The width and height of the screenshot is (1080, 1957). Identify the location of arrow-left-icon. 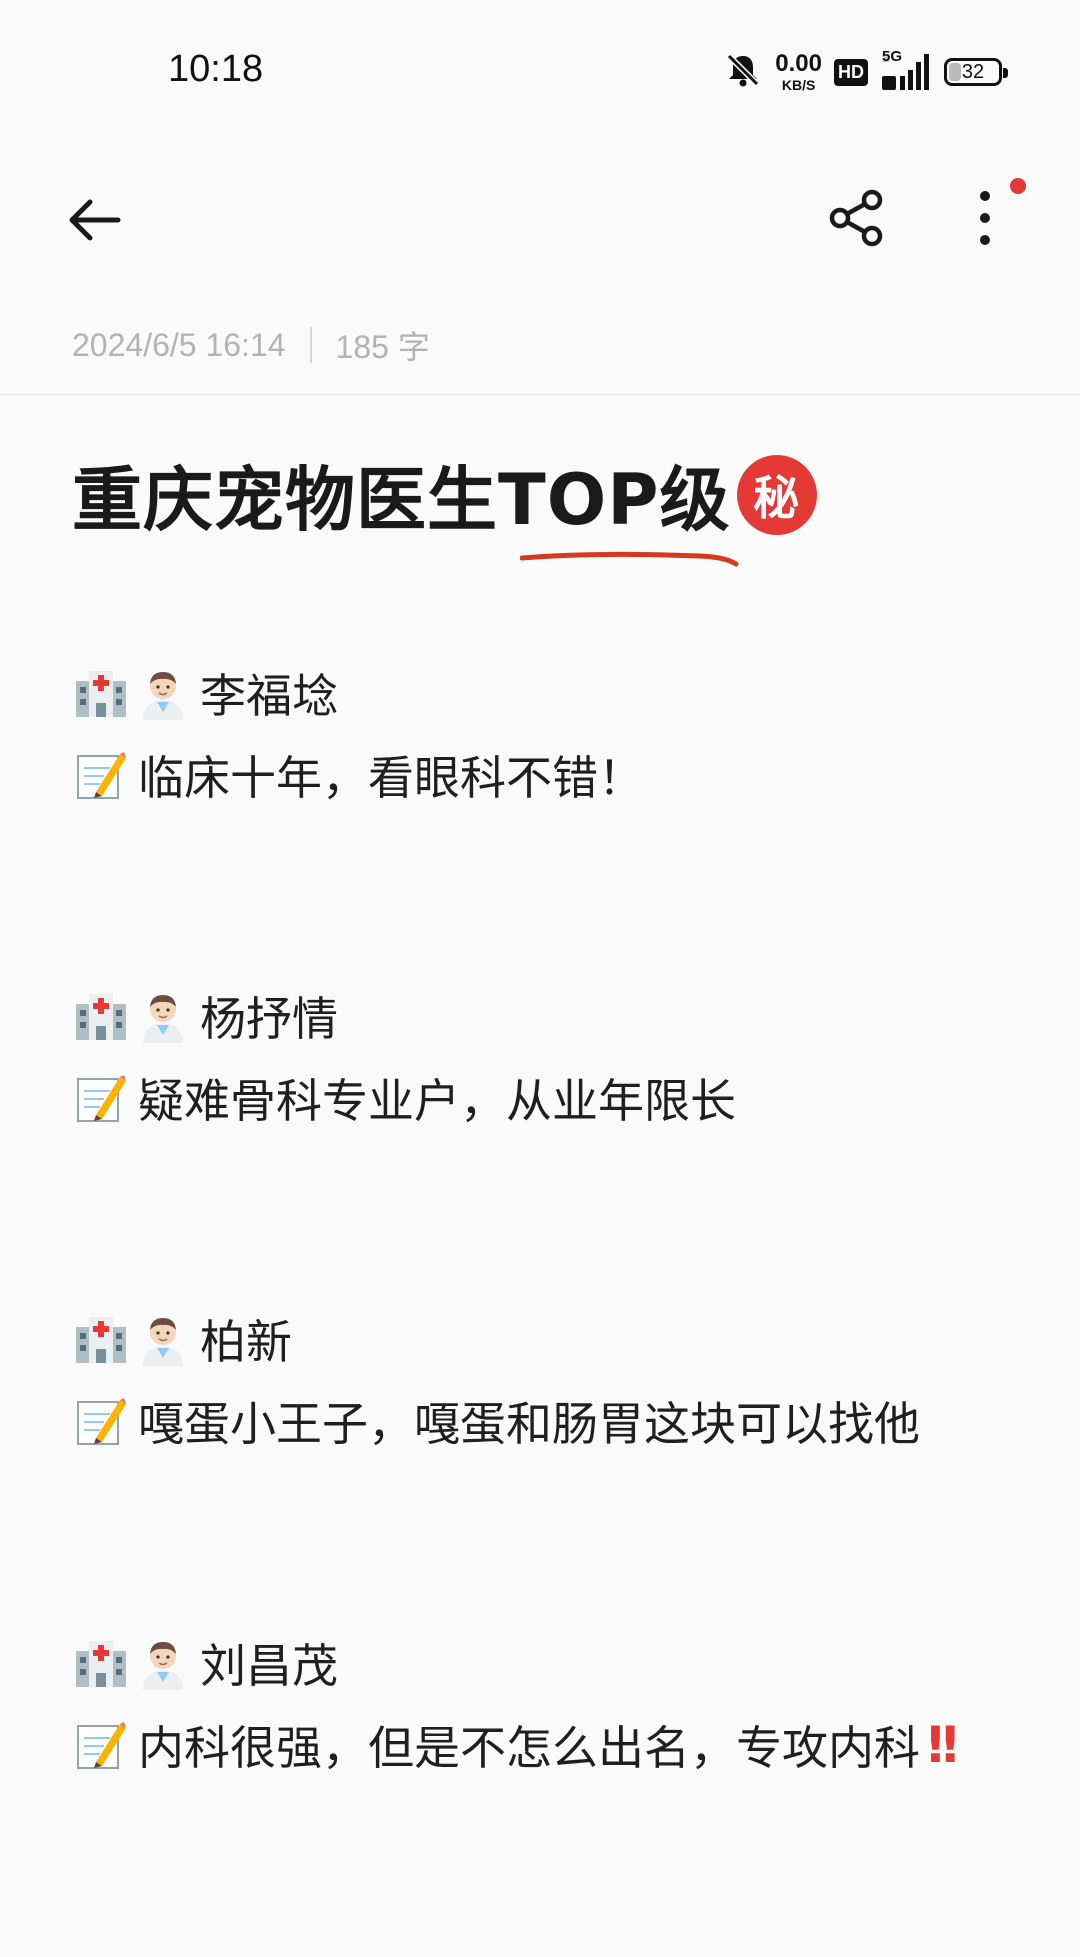
(95, 220).